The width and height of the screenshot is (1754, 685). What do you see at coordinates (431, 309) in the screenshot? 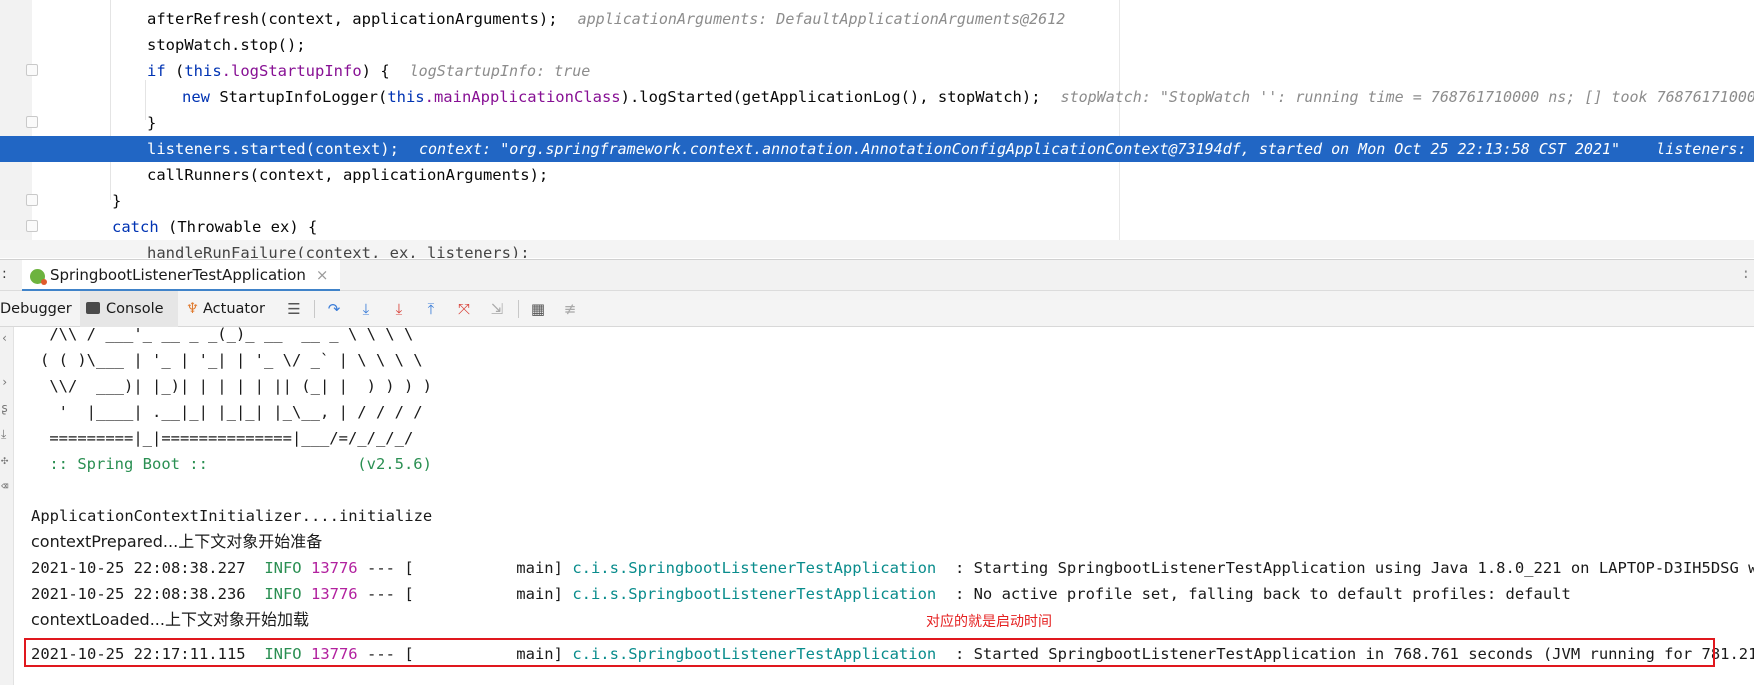
I see `step-out-icon: ⤒` at bounding box center [431, 309].